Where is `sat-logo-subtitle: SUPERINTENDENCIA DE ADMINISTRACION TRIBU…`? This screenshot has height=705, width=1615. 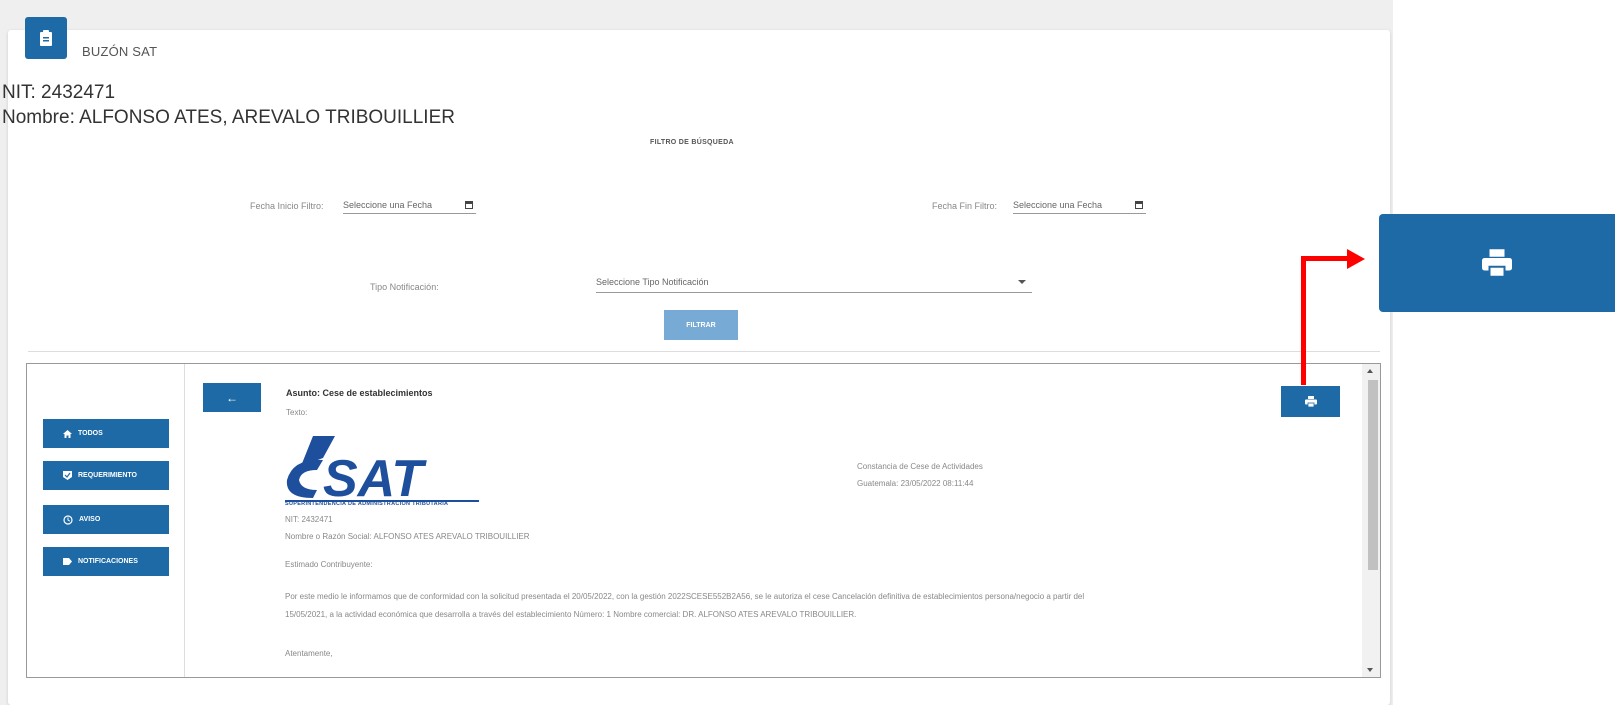 sat-logo-subtitle: SUPERINTENDENCIA DE ADMINISTRACION TRIBU… is located at coordinates (367, 504).